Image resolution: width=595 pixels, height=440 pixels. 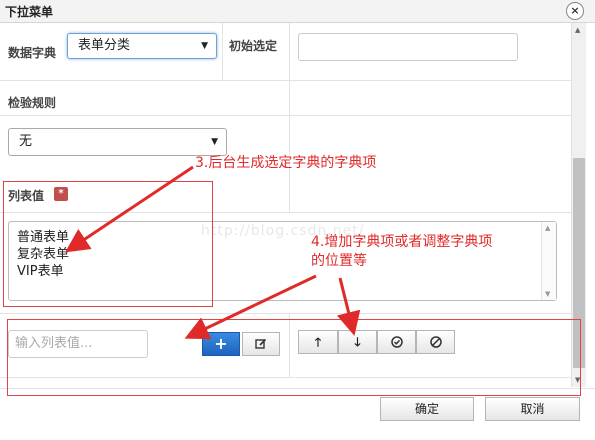 What do you see at coordinates (108, 244) in the screenshot?
I see `annotation-box-list` at bounding box center [108, 244].